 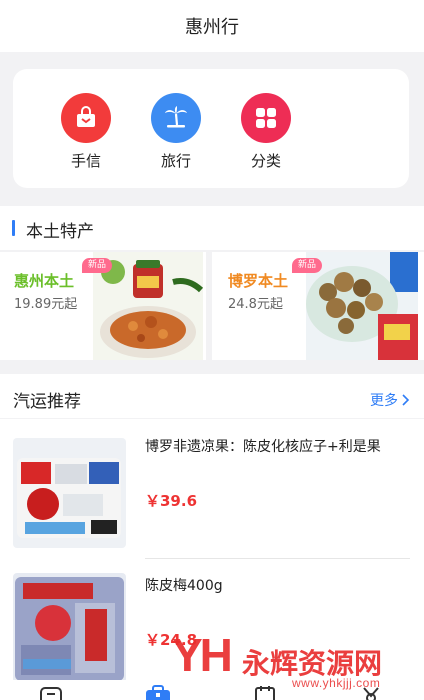 I want to click on app-header: 惠州行, so click(x=212, y=26).